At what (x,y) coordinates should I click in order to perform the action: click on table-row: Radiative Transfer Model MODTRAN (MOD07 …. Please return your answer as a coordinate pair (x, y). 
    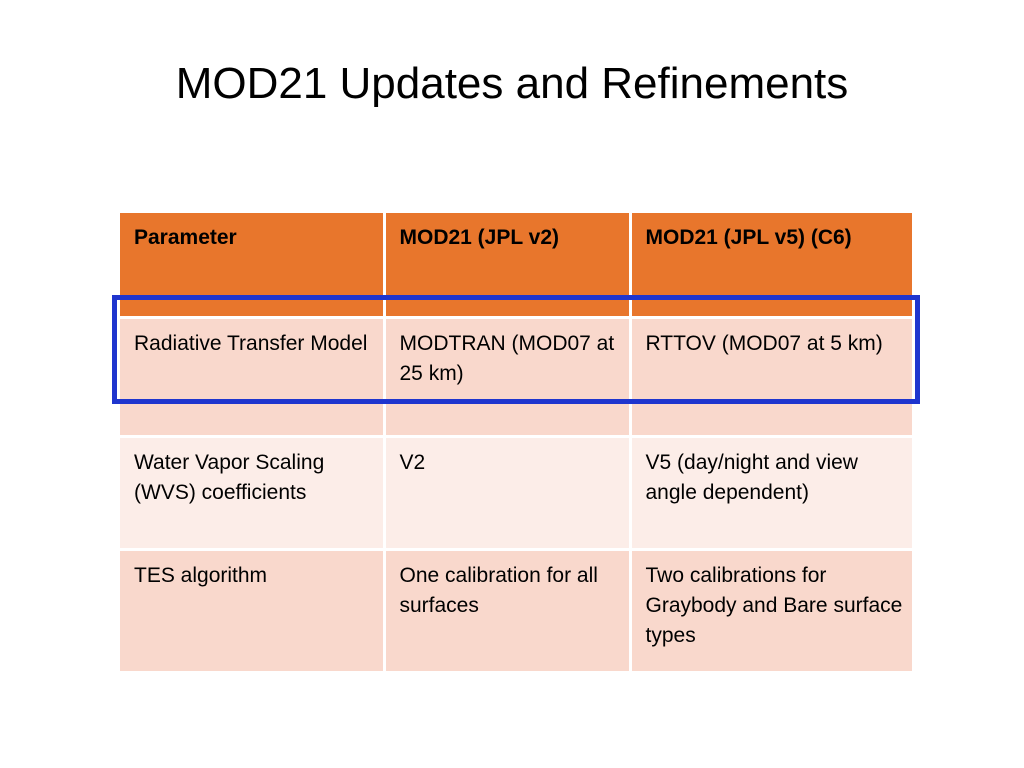
    Looking at the image, I should click on (516, 377).